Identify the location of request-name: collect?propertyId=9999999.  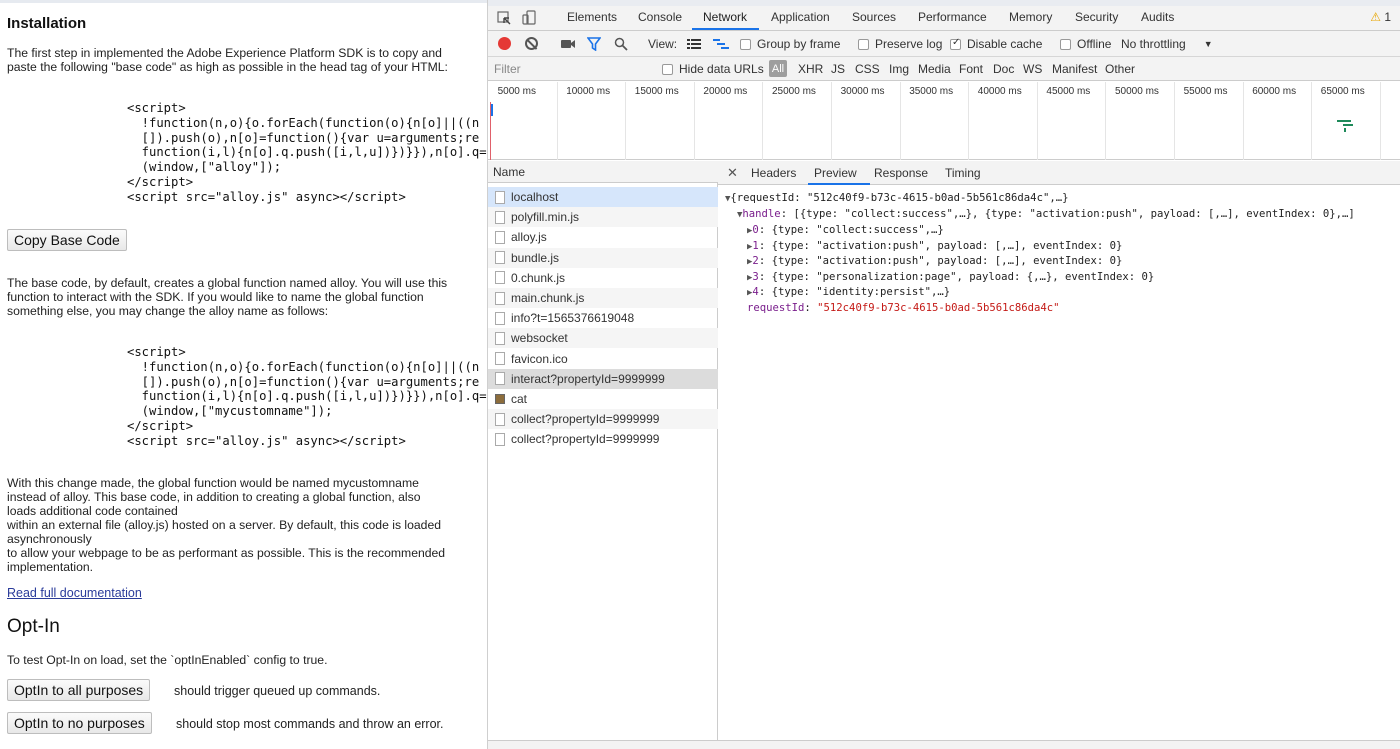
(585, 419).